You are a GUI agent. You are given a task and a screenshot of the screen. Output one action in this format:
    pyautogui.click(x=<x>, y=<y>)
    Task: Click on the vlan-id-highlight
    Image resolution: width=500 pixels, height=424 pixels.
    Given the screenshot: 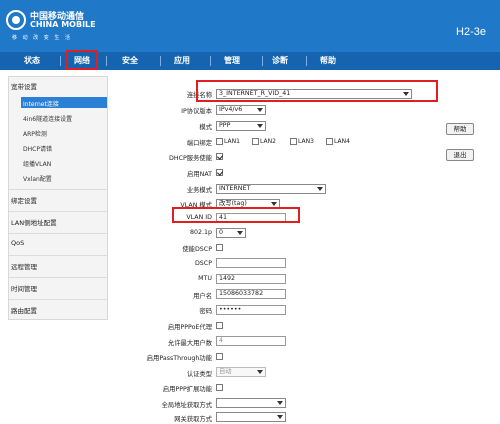 What is the action you would take?
    pyautogui.click(x=236, y=215)
    